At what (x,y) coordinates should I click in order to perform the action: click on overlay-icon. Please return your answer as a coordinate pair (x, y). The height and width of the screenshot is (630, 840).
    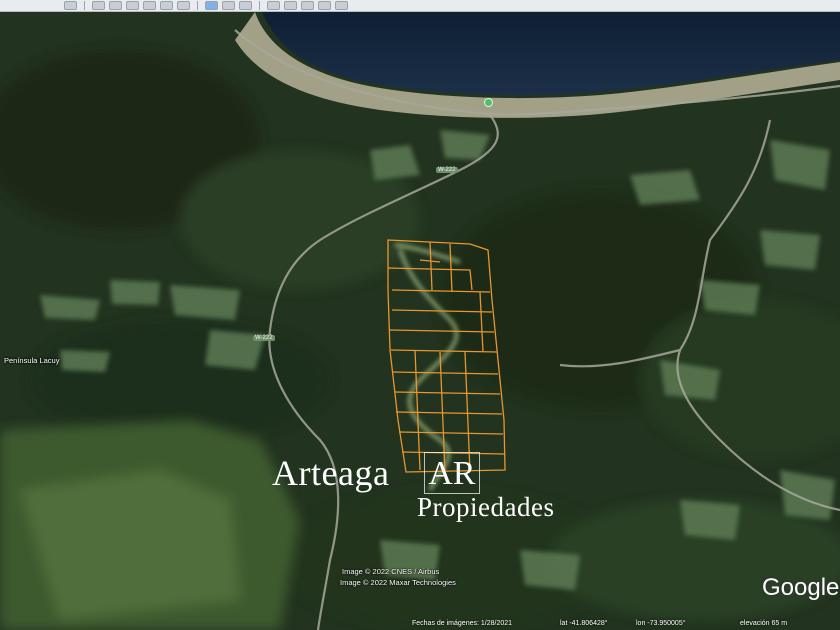
    Looking at the image, I should click on (166, 5).